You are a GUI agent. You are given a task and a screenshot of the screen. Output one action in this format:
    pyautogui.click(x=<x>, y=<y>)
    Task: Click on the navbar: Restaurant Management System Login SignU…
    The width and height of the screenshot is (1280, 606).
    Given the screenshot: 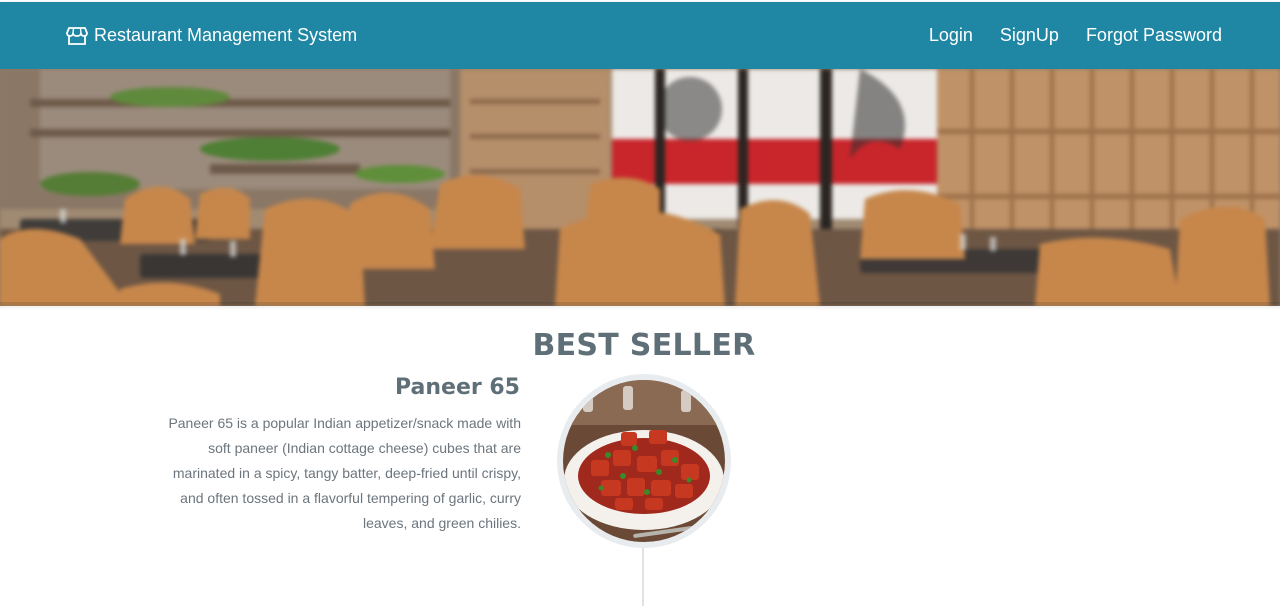 What is the action you would take?
    pyautogui.click(x=640, y=35)
    